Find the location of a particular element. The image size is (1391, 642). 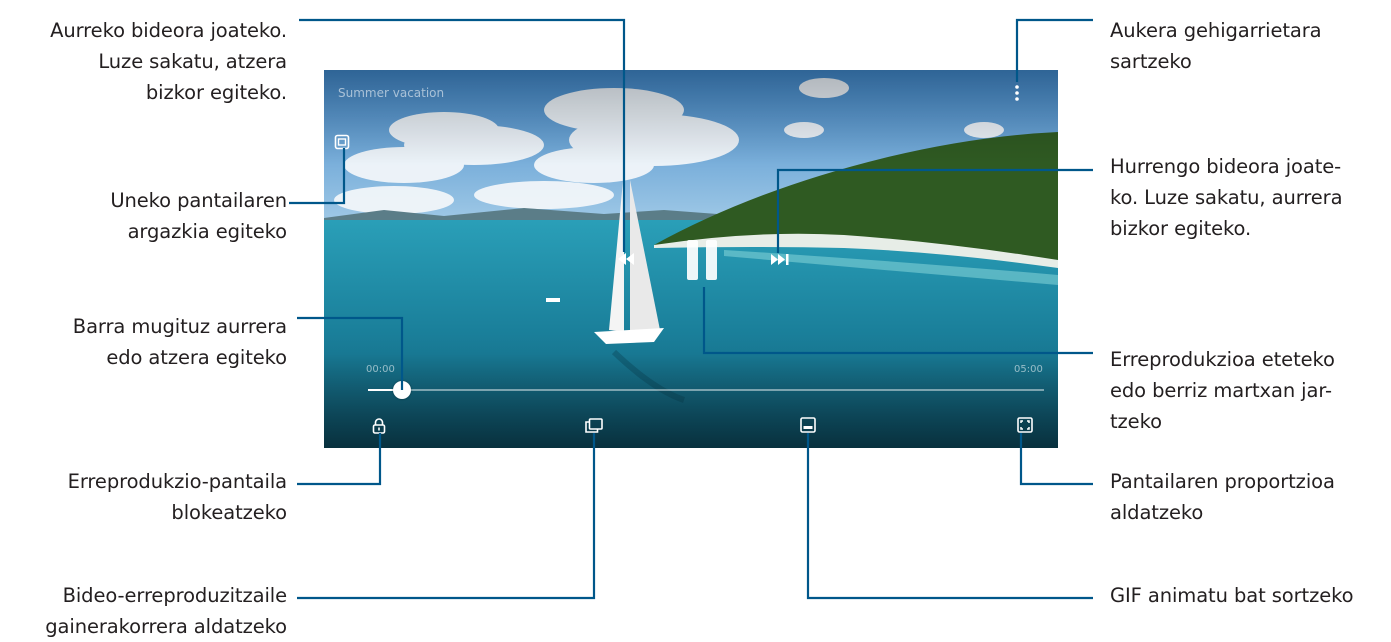

callout-line: Hurrengo bideora joate- is located at coordinates (1226, 166).